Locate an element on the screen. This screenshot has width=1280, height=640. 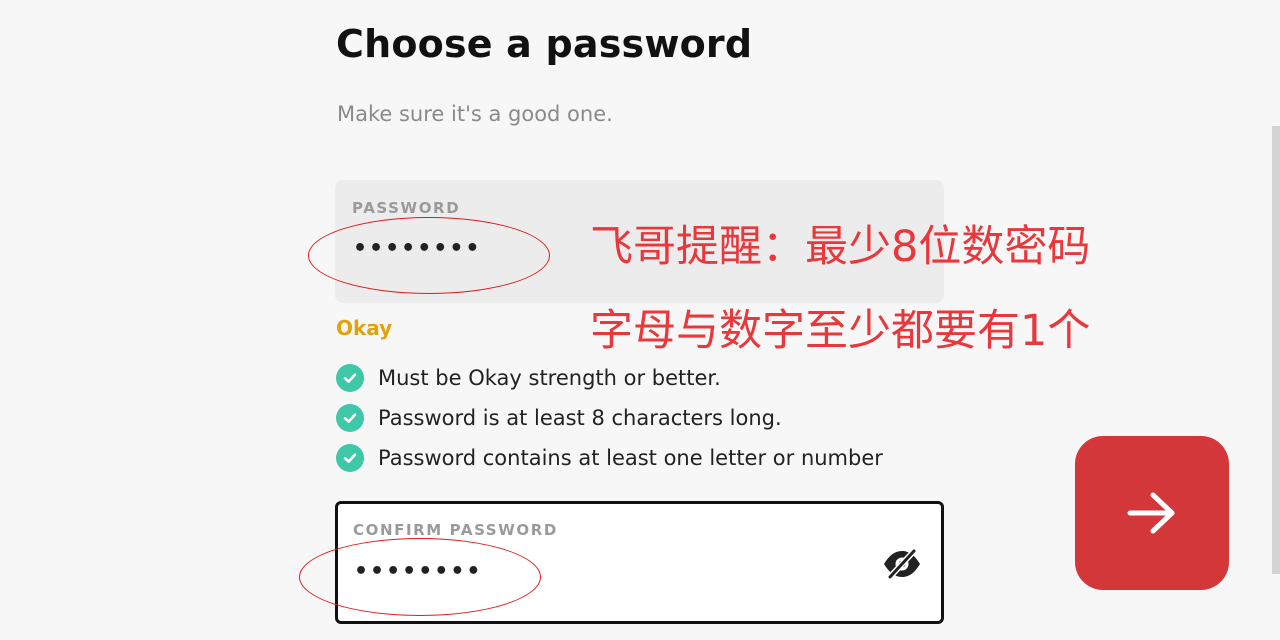
annotation-circle-confirm is located at coordinates (420, 577).